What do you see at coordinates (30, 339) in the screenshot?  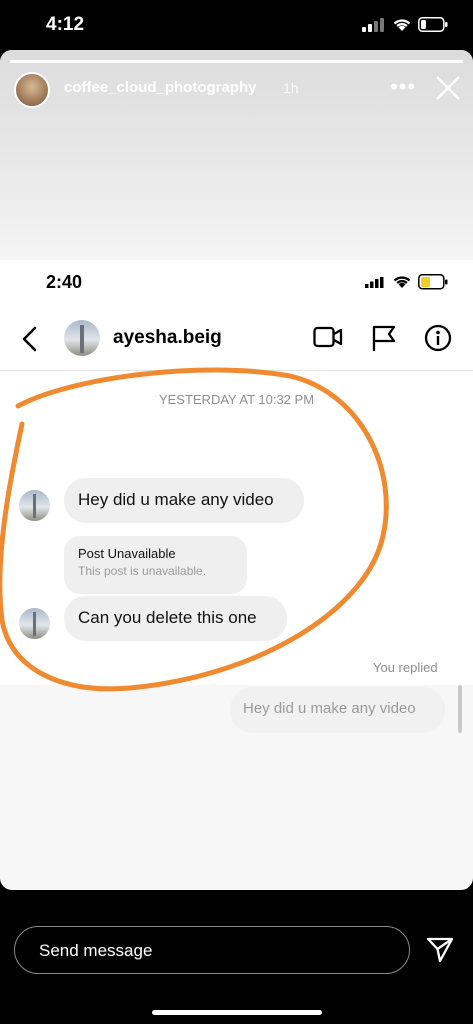 I see `back-chevron-icon` at bounding box center [30, 339].